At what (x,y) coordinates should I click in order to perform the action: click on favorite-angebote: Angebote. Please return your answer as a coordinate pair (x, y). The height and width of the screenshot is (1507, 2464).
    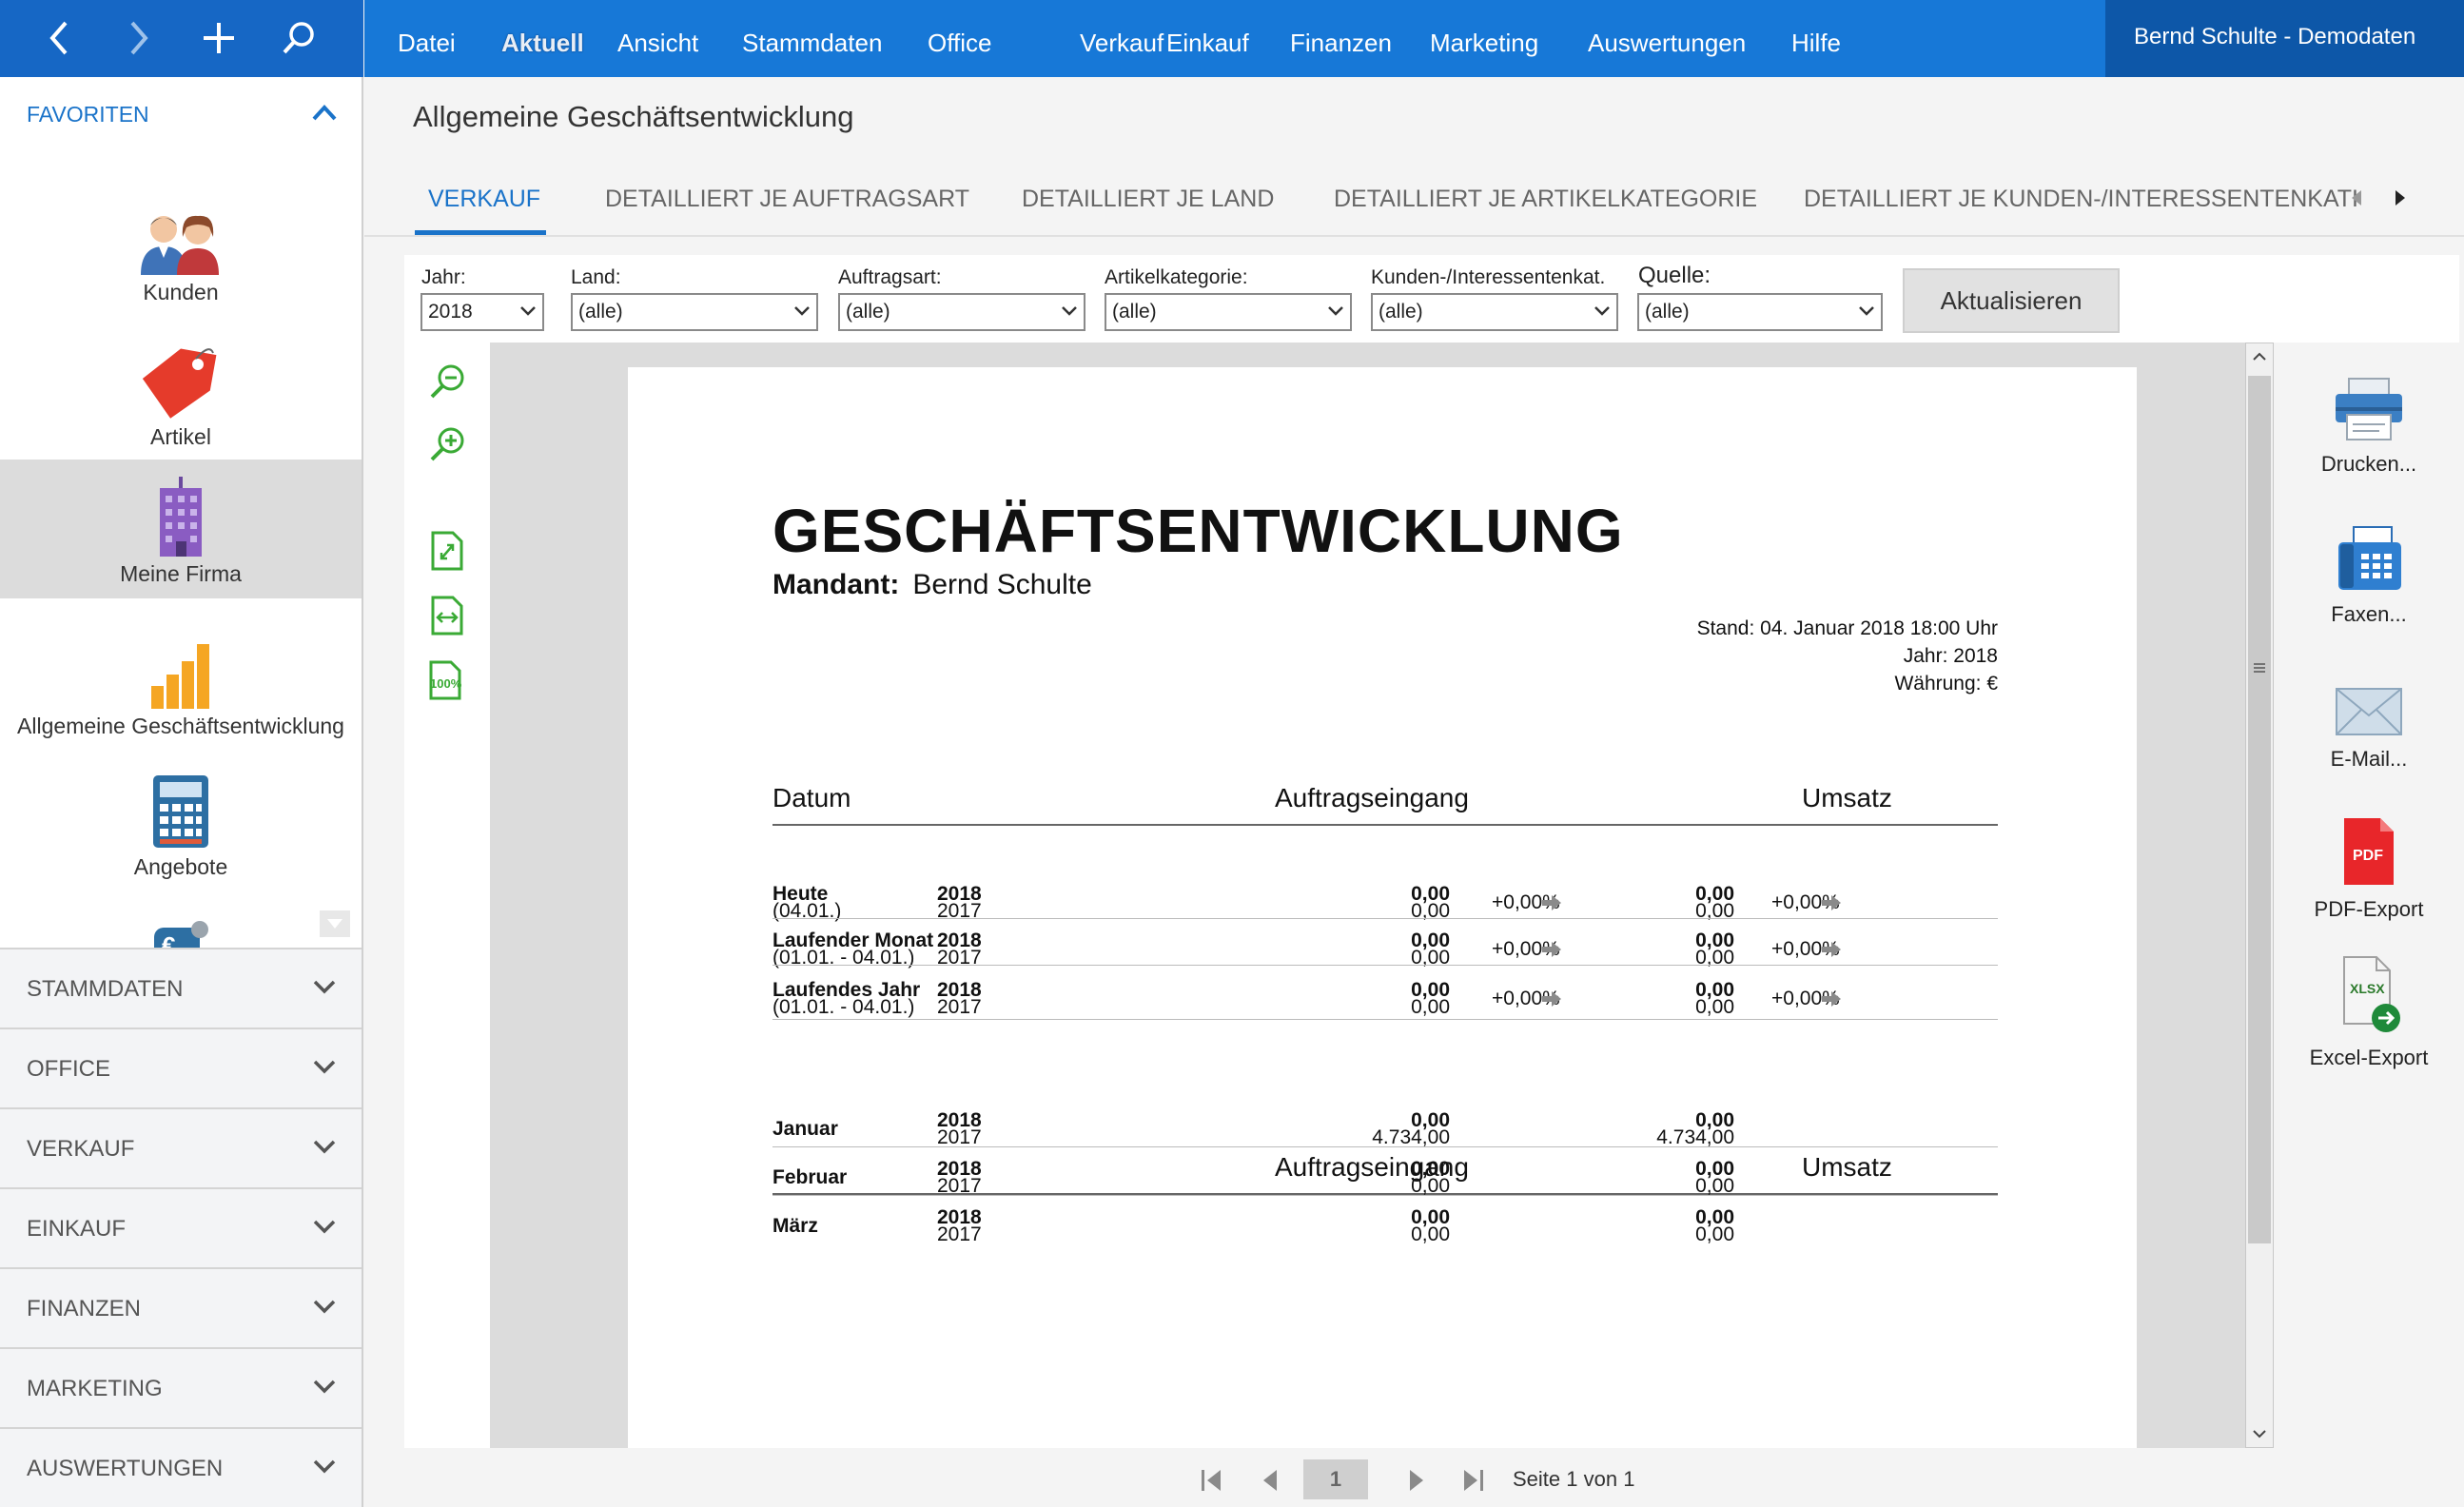
    Looking at the image, I should click on (181, 826).